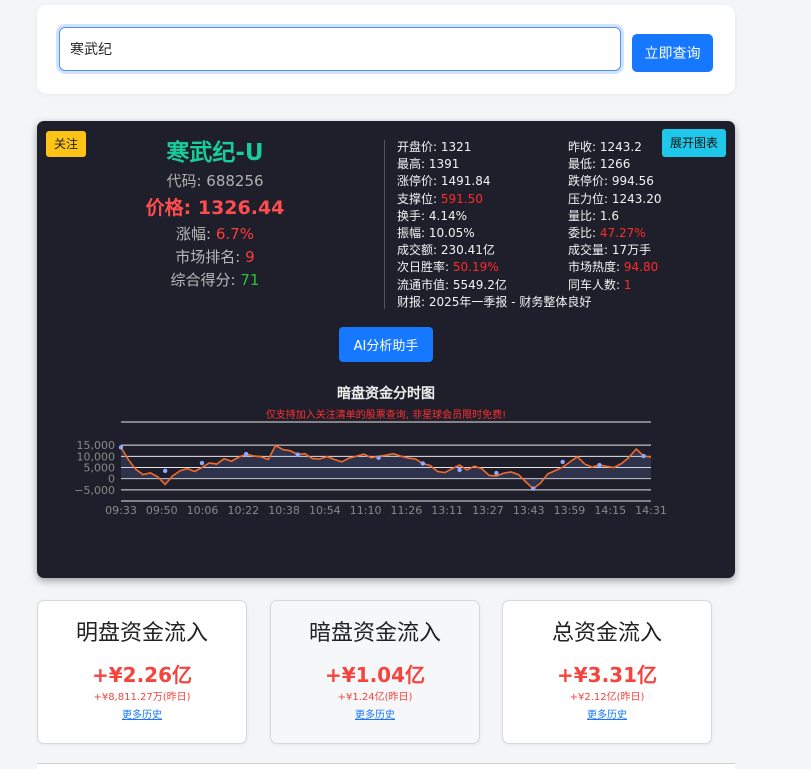  I want to click on stock-name: 寒武纪-U, so click(215, 153).